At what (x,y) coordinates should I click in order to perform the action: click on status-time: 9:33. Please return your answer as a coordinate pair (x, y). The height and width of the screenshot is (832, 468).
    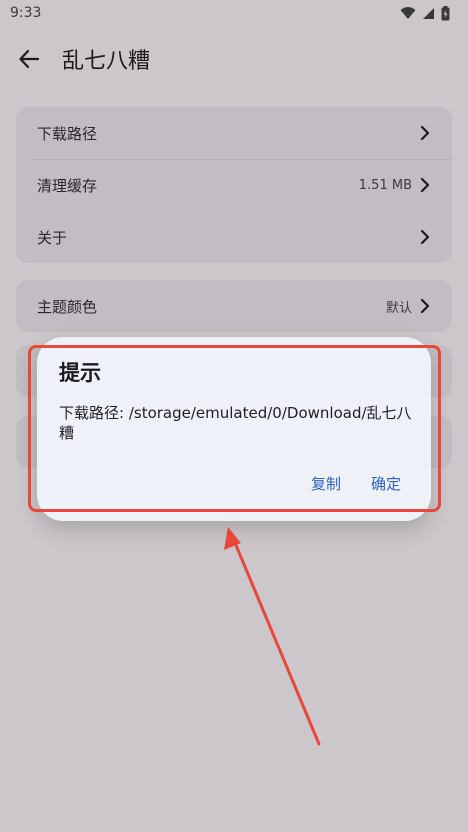
    Looking at the image, I should click on (26, 13).